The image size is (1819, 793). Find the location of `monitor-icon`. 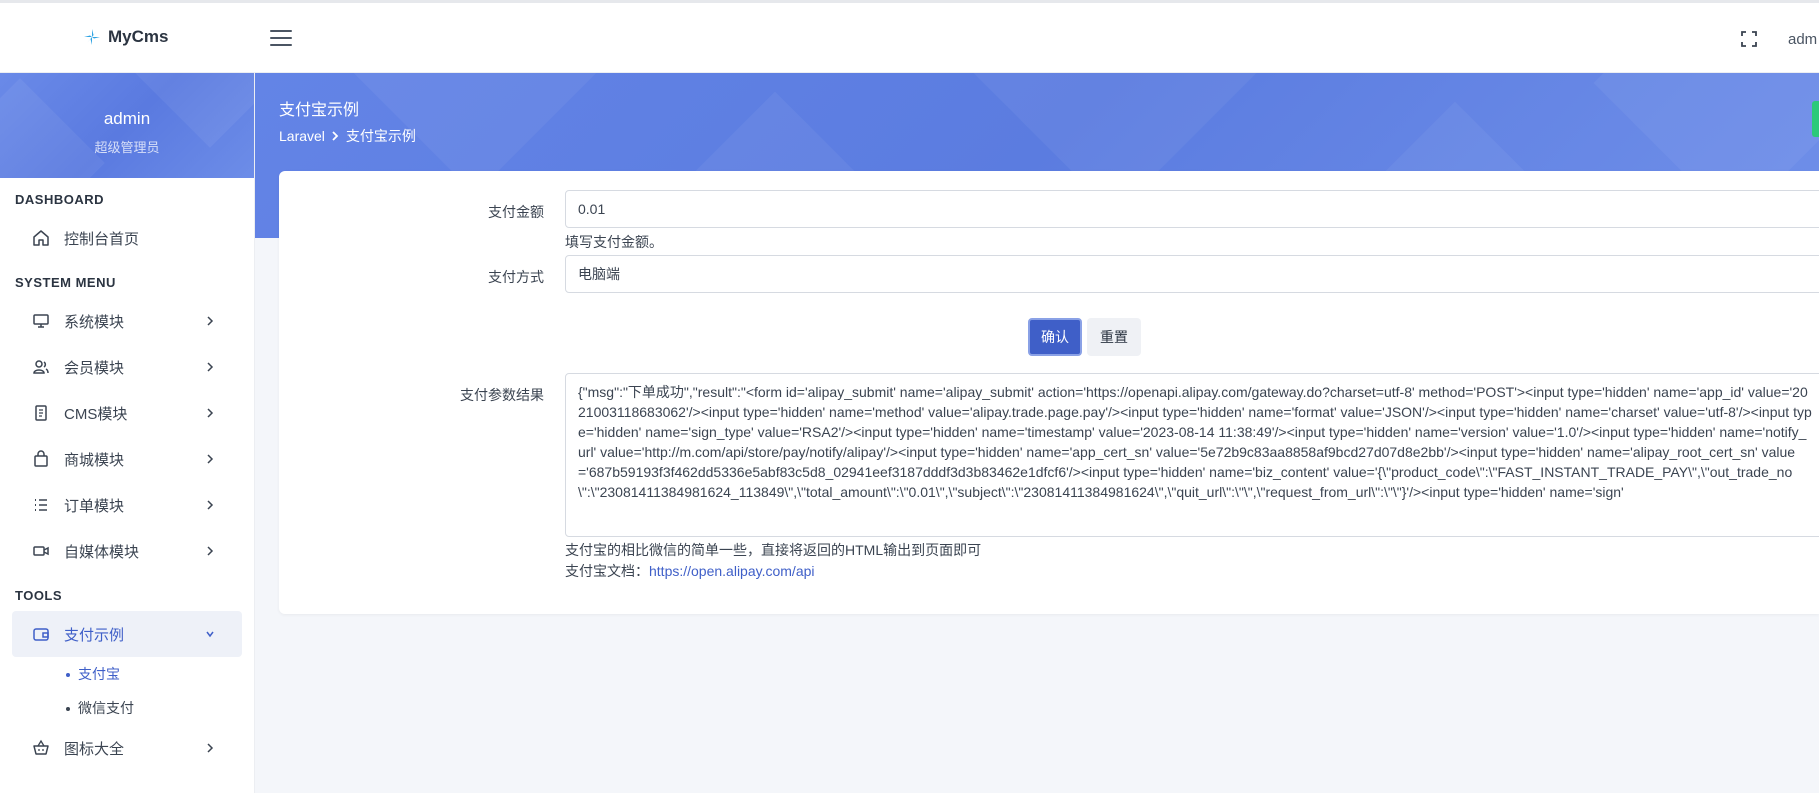

monitor-icon is located at coordinates (41, 321).